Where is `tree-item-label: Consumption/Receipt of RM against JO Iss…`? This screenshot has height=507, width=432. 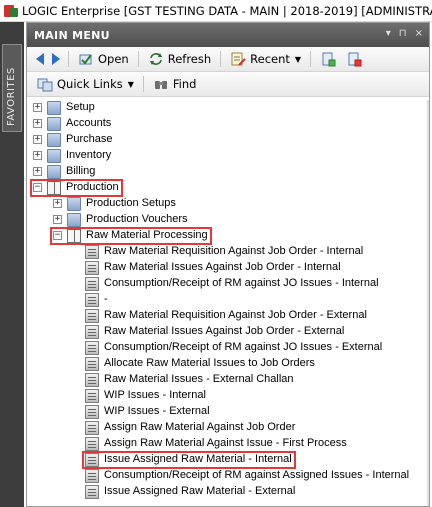
tree-item-label: Consumption/Receipt of RM against JO Iss… is located at coordinates (243, 347).